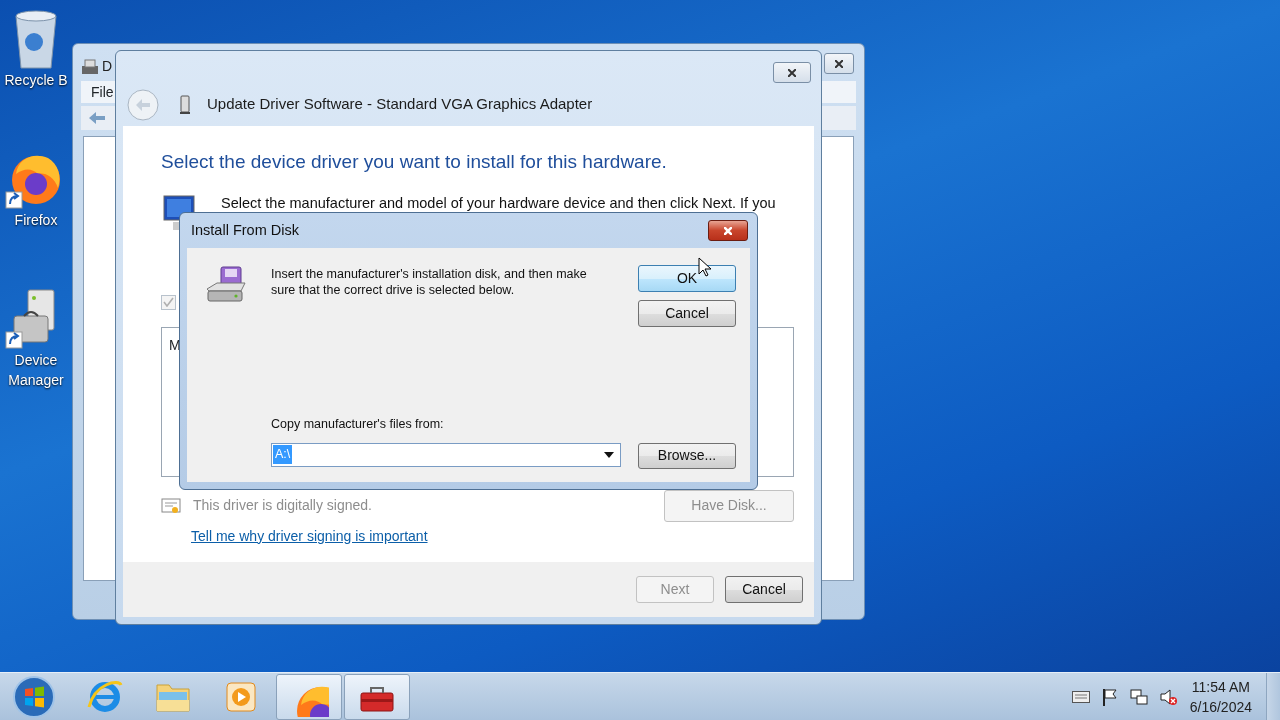  I want to click on keyboard-icon, so click(1080, 696).